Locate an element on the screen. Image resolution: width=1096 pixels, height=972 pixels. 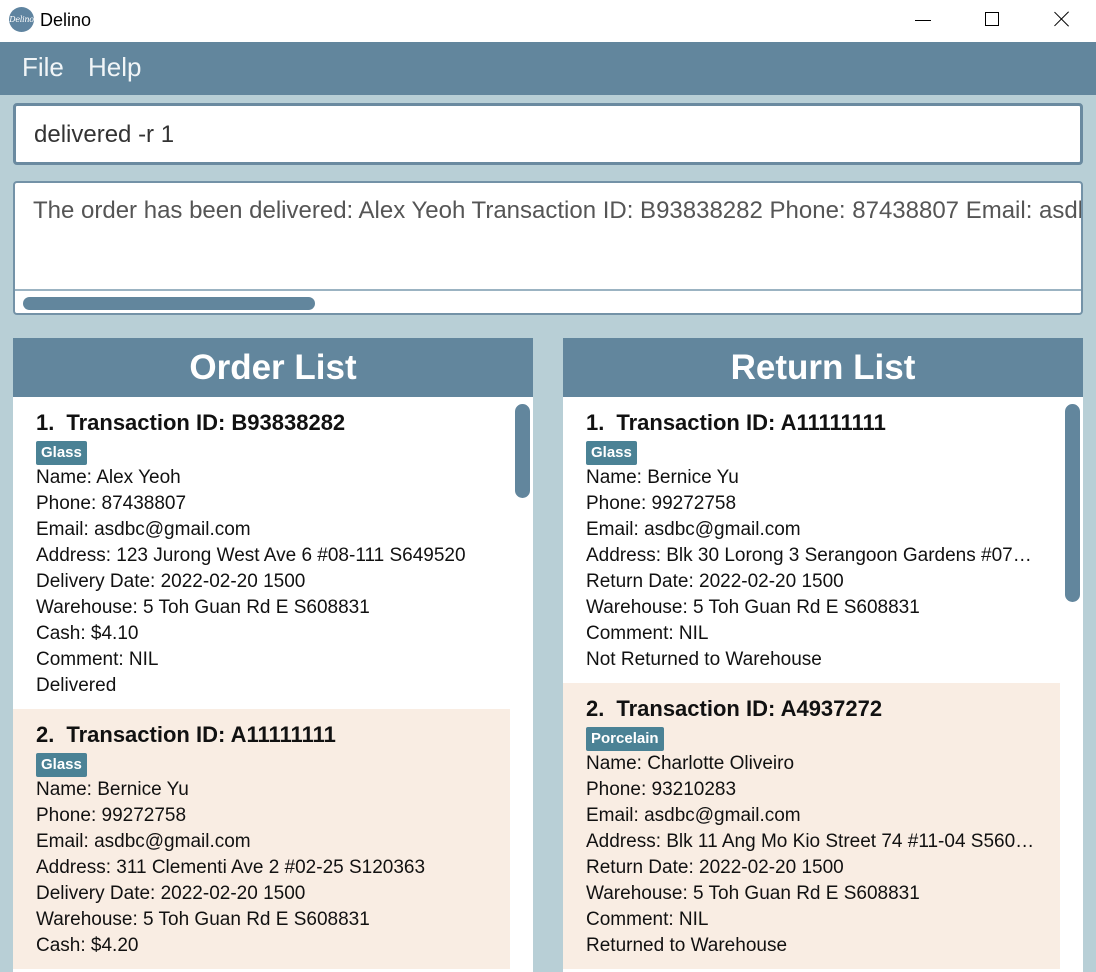
menu-help: Help is located at coordinates (114, 67).